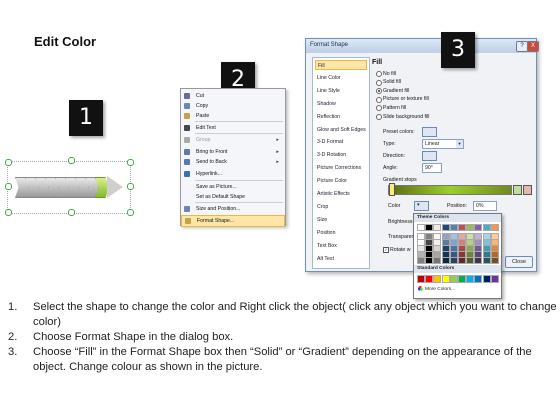  I want to click on radio-no-fill, so click(379, 74).